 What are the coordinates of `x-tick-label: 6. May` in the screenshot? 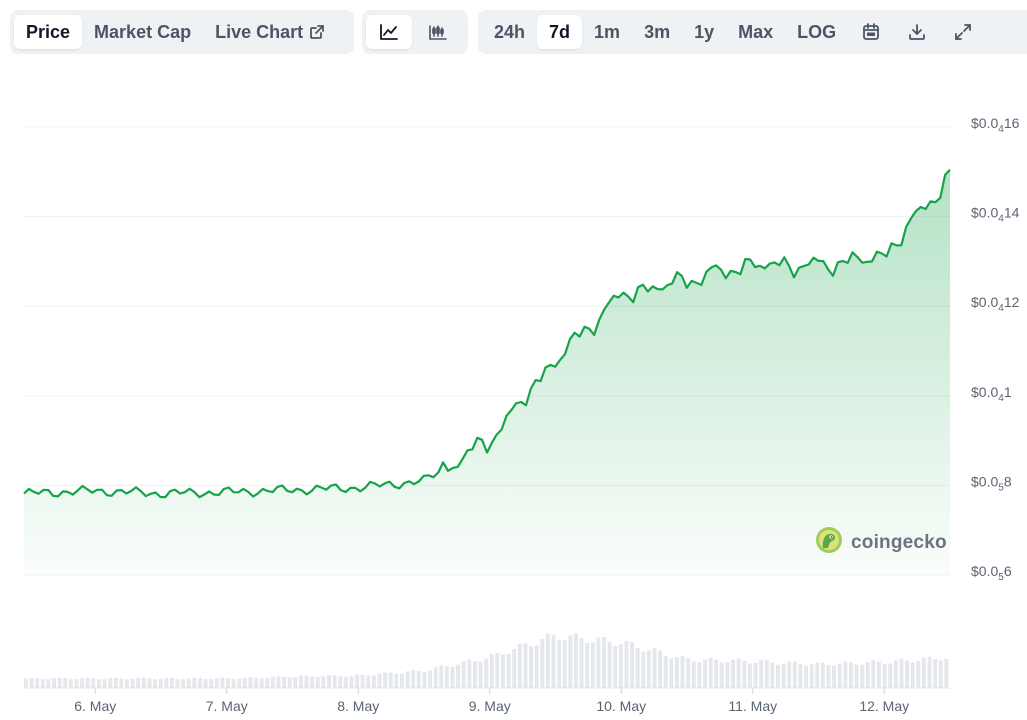 It's located at (95, 706).